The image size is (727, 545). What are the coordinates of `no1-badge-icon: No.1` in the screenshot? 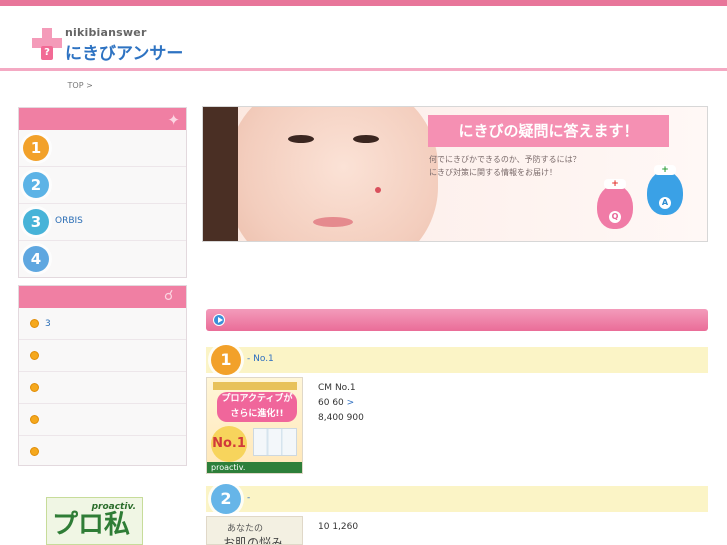 It's located at (229, 444).